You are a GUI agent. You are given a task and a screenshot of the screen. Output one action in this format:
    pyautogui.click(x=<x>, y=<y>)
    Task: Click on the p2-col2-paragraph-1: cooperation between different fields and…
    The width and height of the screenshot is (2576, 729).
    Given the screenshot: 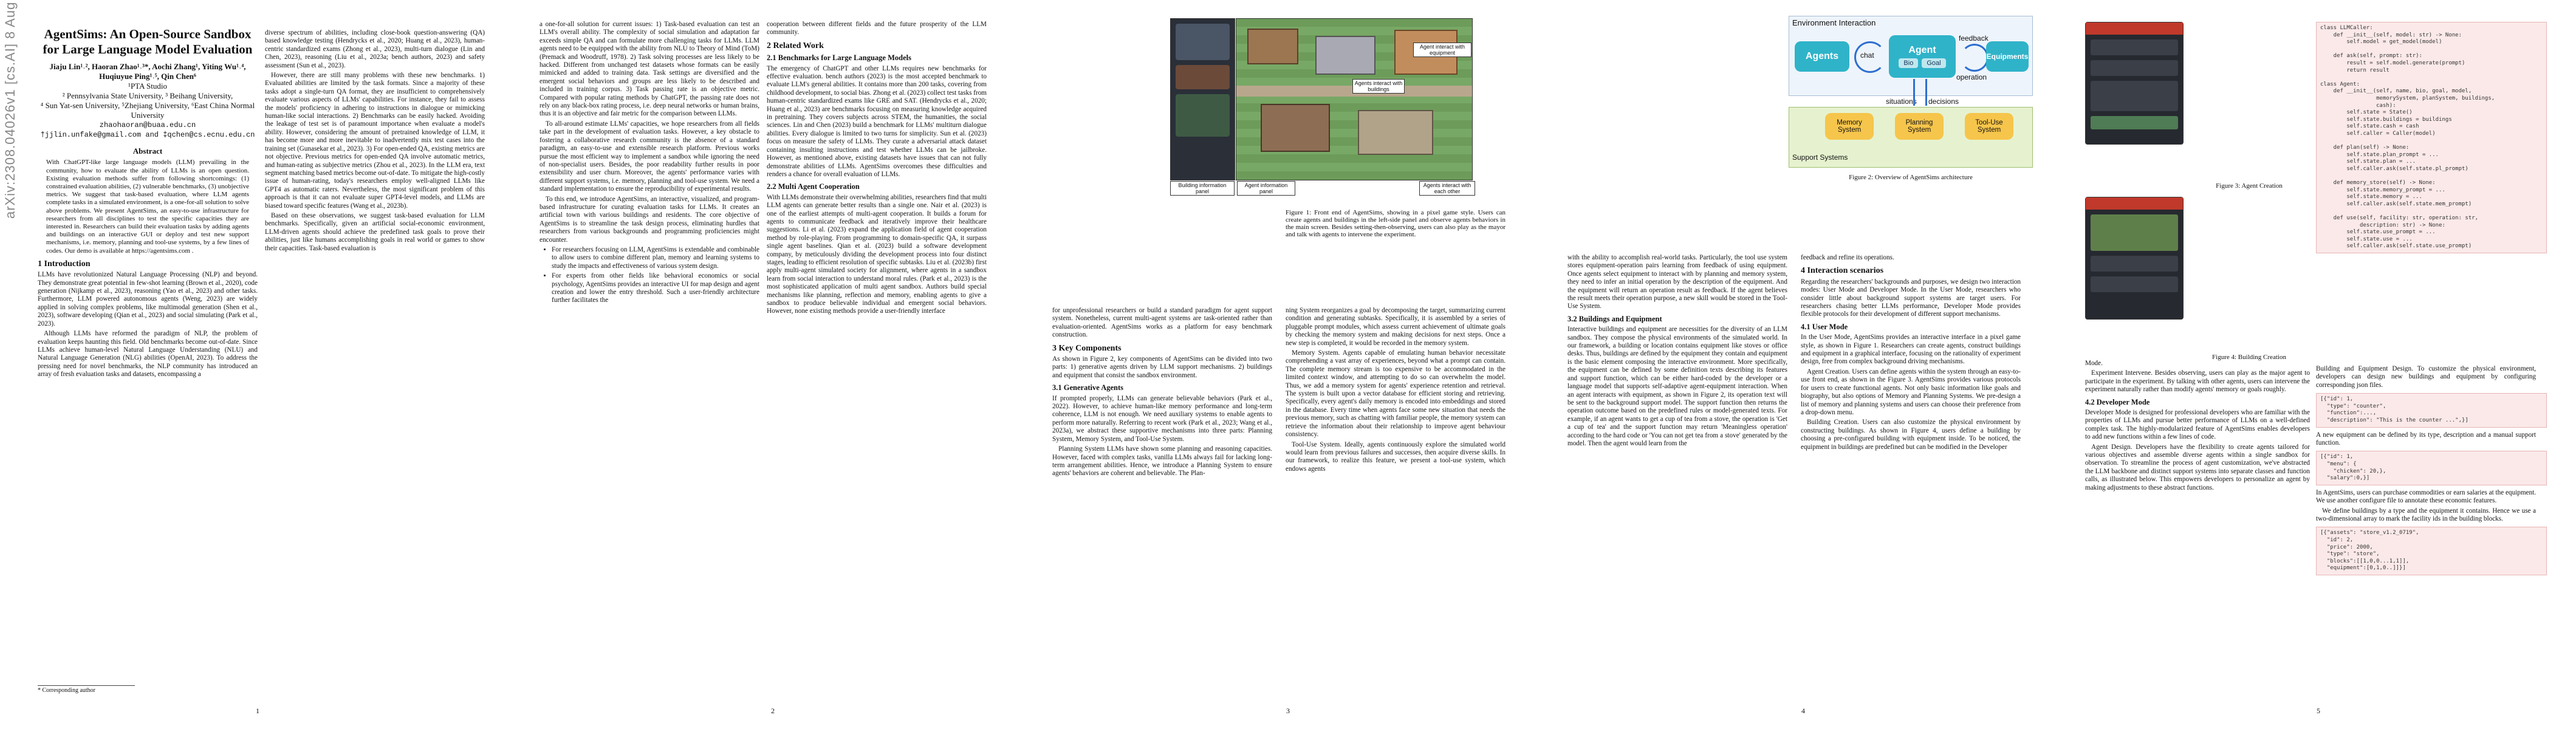 What is the action you would take?
    pyautogui.click(x=877, y=29)
    